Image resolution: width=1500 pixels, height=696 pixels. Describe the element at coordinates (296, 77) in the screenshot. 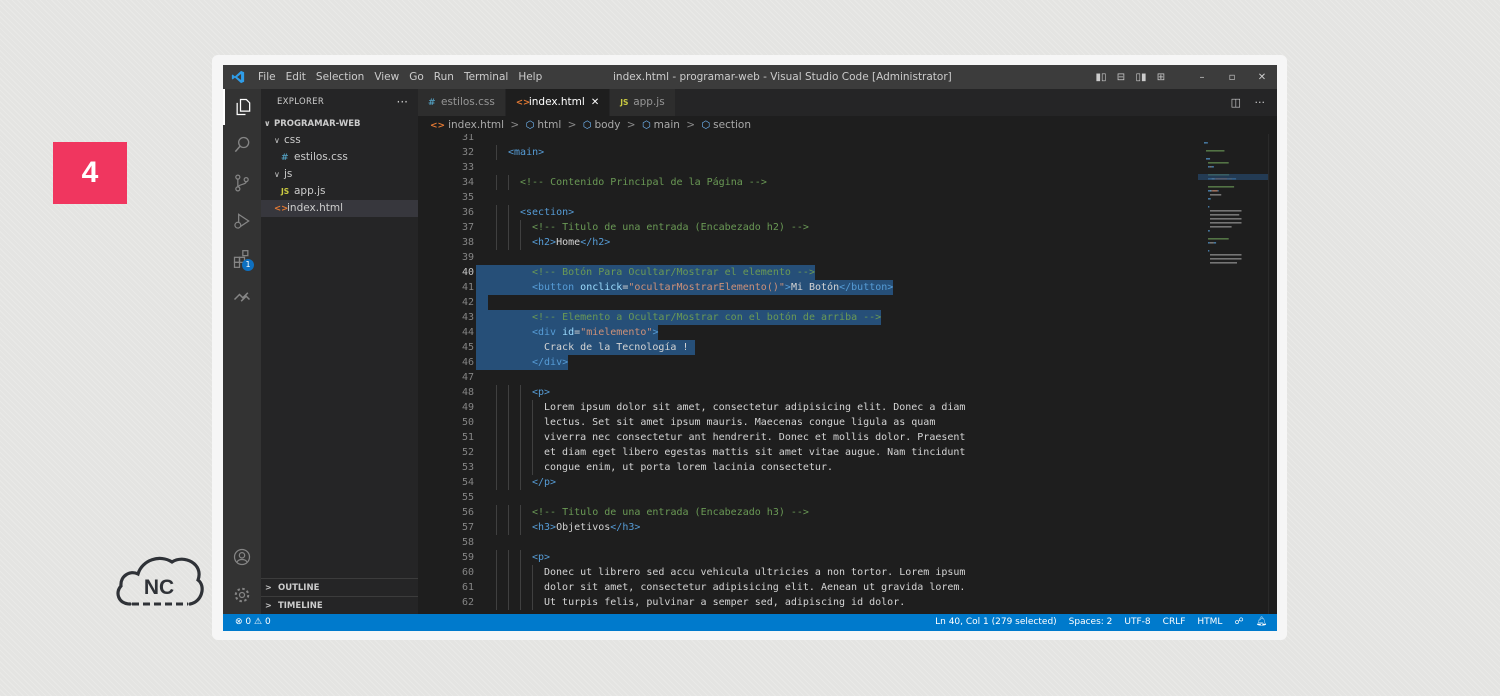

I see `menu-edit: Edit` at that location.